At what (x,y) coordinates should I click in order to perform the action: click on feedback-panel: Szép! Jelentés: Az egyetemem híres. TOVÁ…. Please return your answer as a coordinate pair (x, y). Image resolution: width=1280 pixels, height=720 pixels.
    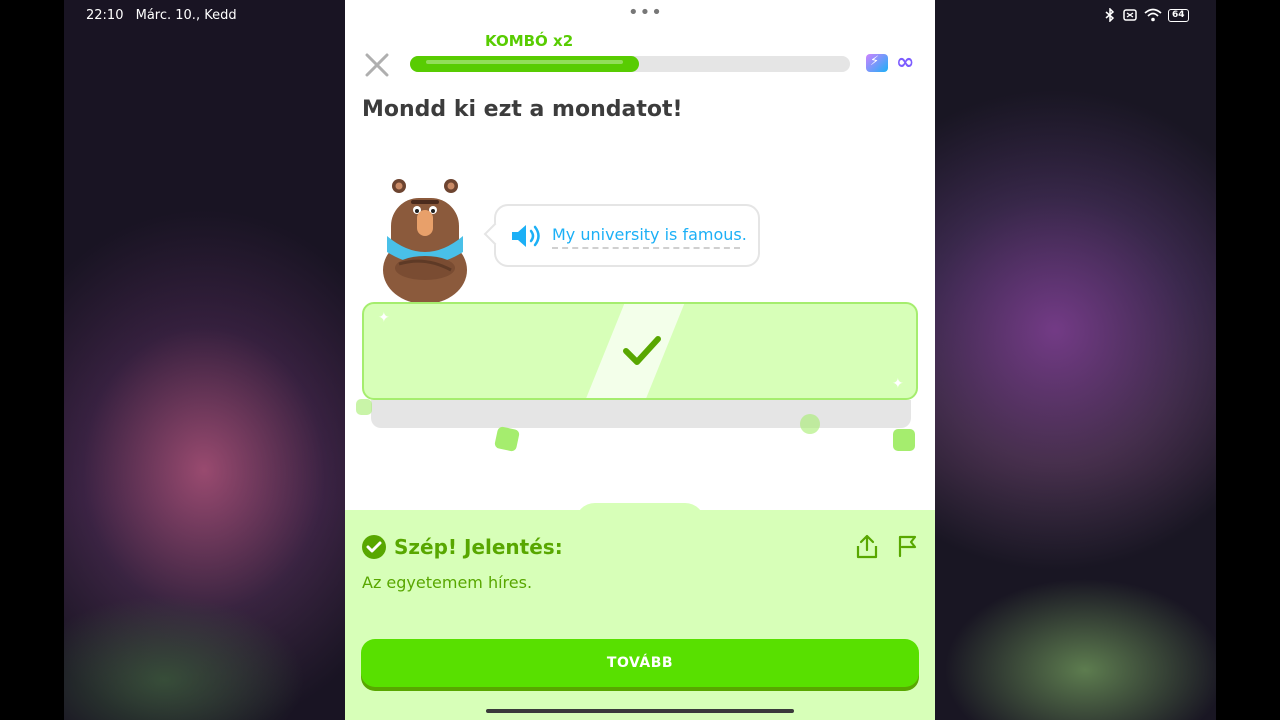
    Looking at the image, I should click on (640, 615).